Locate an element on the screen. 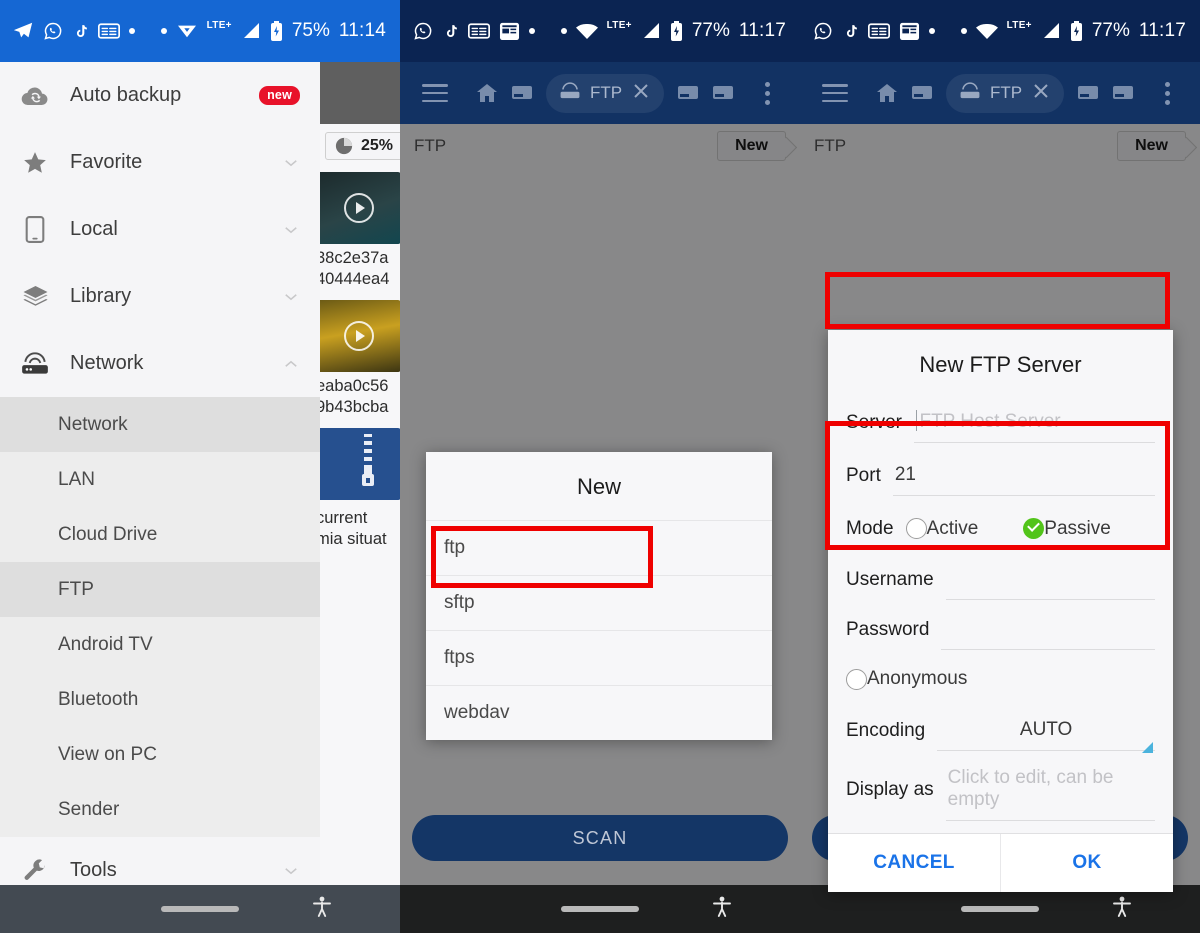  sidebar-item-ftp: FTP is located at coordinates (160, 589).